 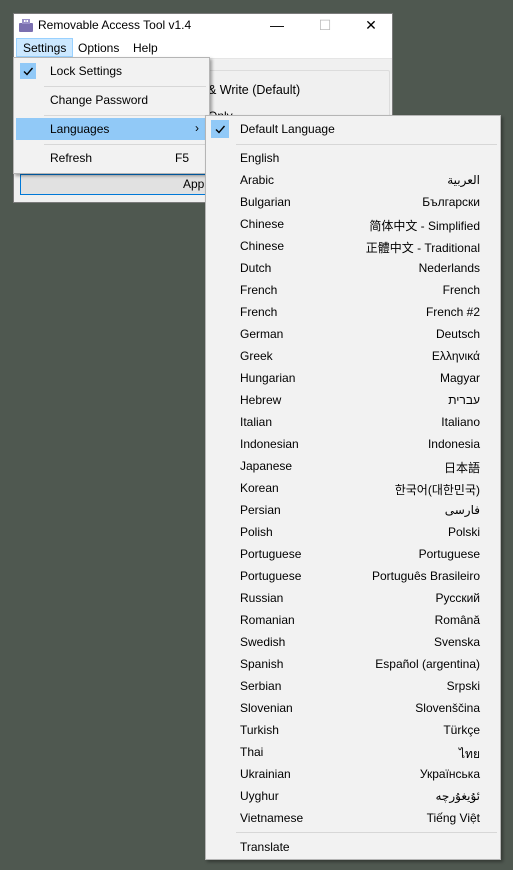 I want to click on language-item: Dutch Nederlands, so click(x=353, y=268).